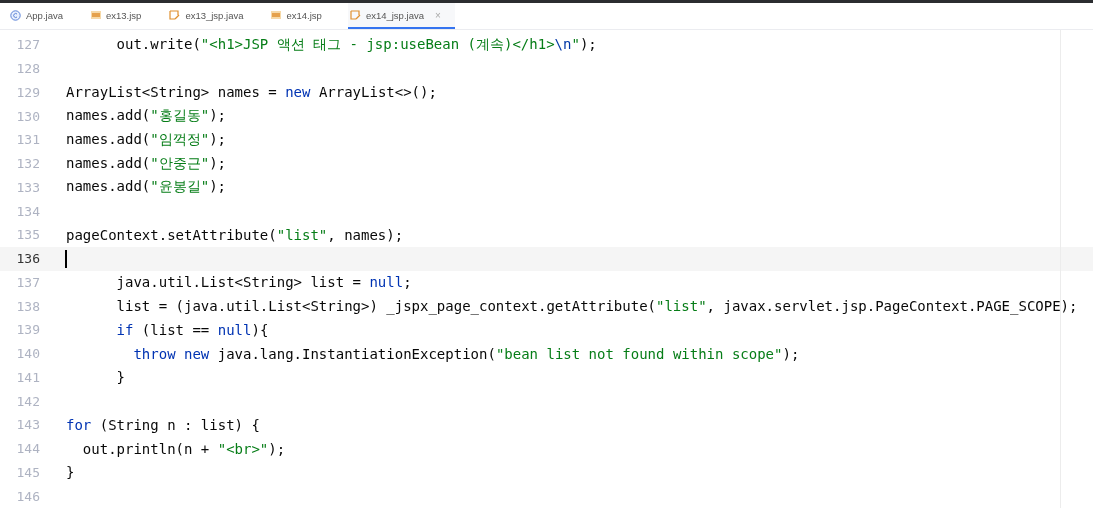 This screenshot has height=508, width=1093. Describe the element at coordinates (66, 258) in the screenshot. I see `text-caret` at that location.